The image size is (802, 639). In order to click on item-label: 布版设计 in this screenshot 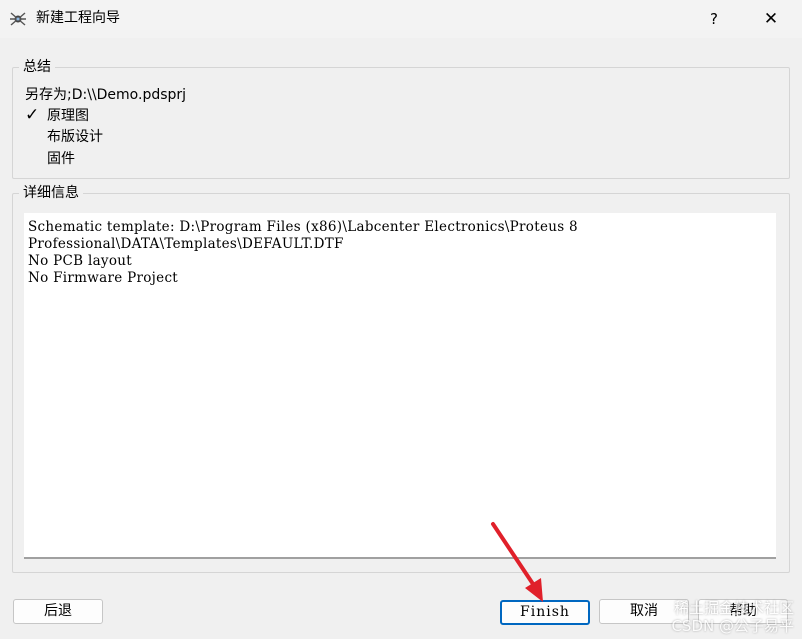, I will do `click(75, 137)`.